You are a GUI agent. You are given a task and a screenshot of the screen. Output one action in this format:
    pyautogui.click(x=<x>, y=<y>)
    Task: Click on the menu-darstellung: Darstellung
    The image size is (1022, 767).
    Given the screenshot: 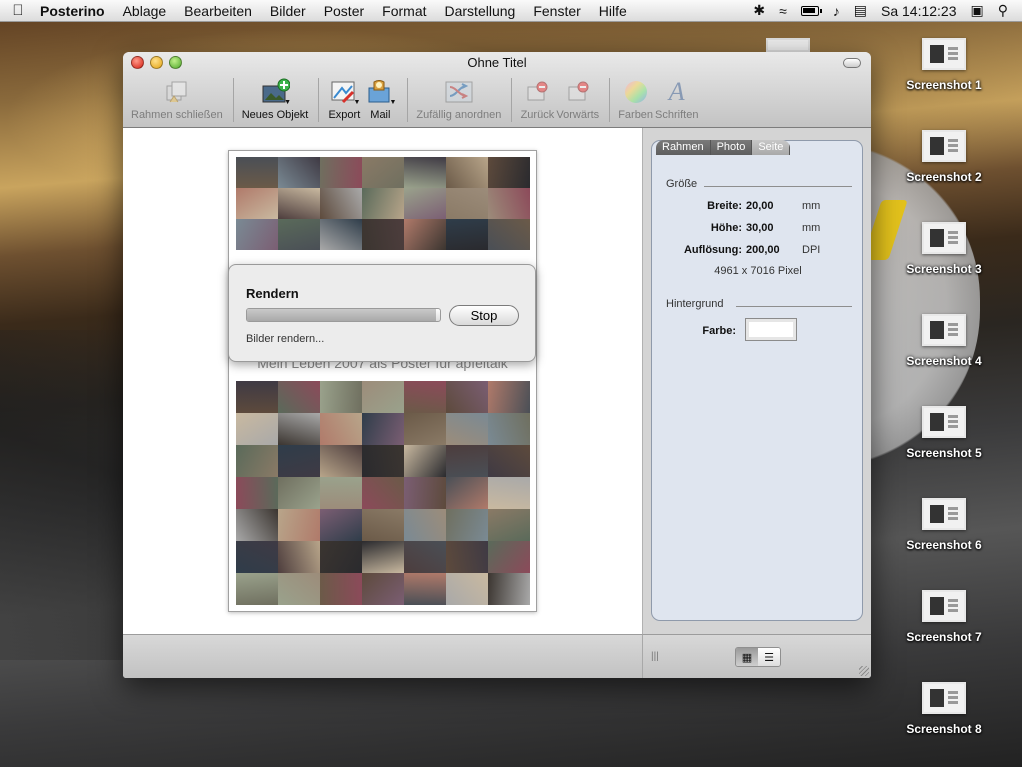 What is the action you would take?
    pyautogui.click(x=480, y=11)
    